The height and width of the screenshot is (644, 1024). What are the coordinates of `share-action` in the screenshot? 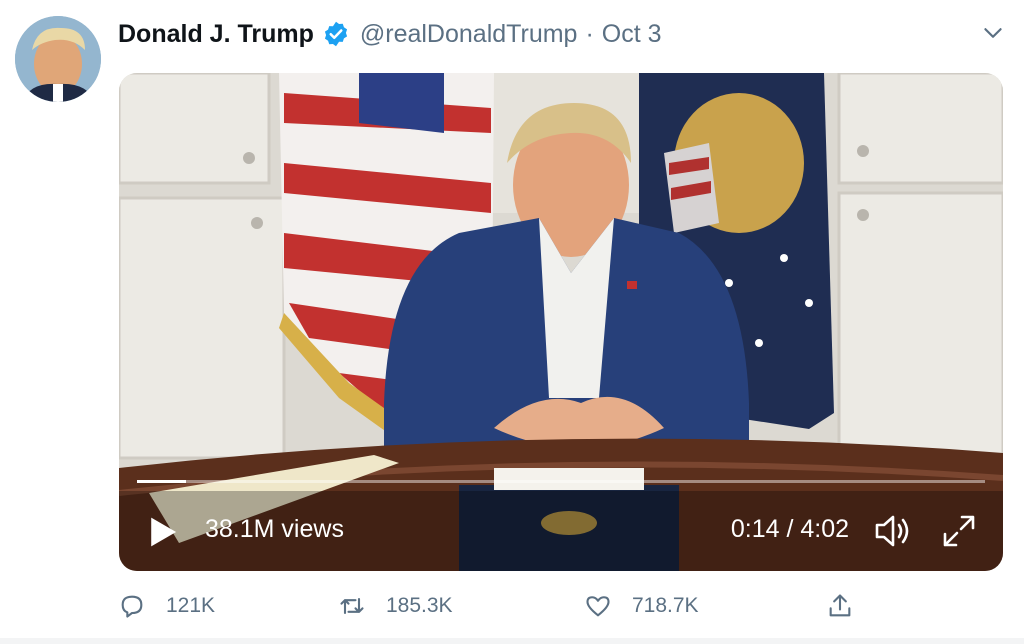 It's located at (840, 606).